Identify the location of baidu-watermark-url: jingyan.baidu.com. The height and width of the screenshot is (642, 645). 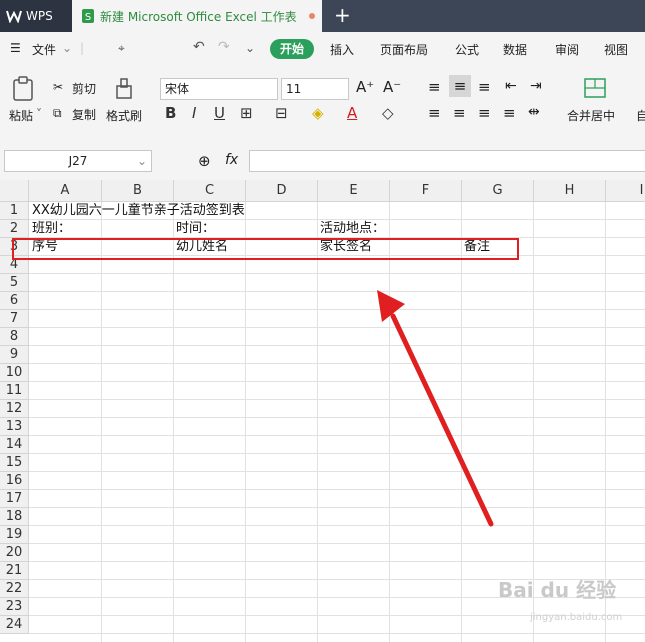
(576, 617).